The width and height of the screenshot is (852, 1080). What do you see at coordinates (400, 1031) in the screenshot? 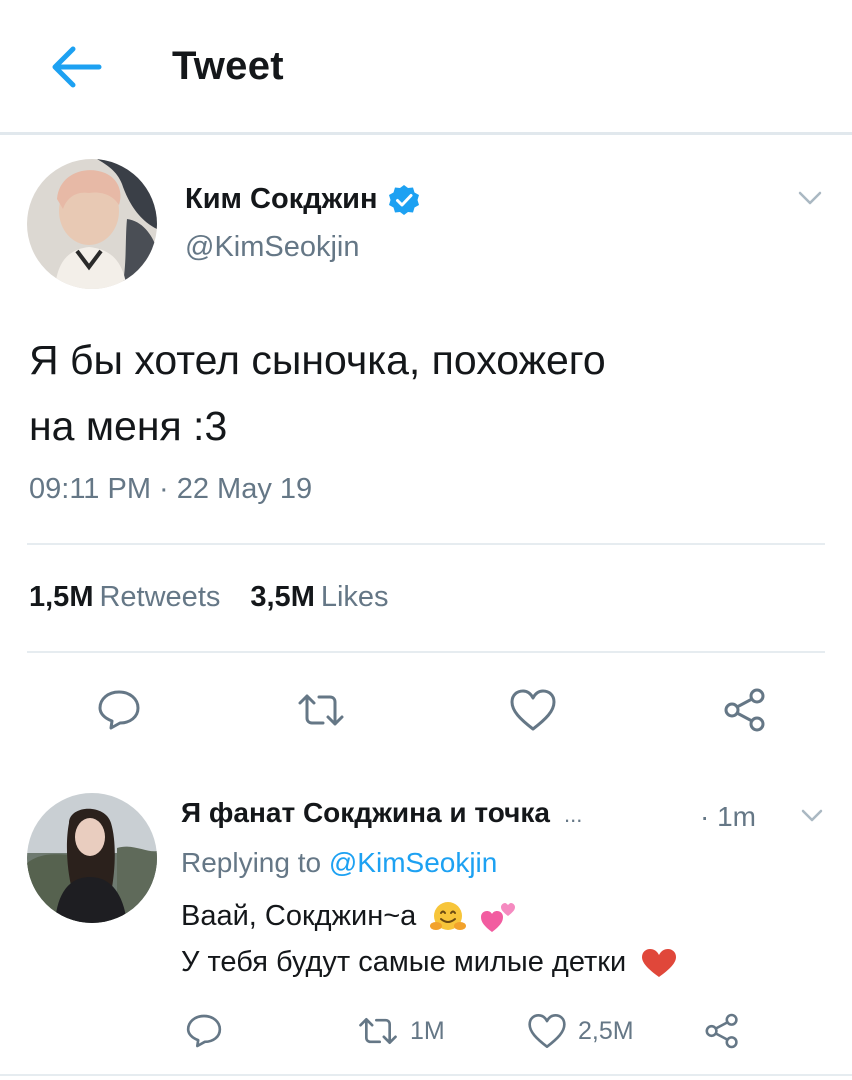
I see `reply-retweet-button: 1M` at bounding box center [400, 1031].